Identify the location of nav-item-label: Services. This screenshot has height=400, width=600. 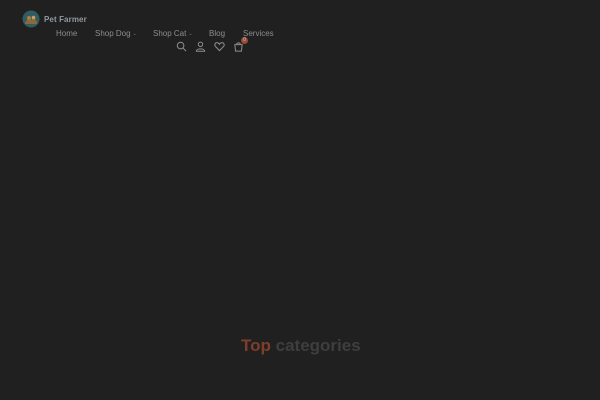
(258, 33).